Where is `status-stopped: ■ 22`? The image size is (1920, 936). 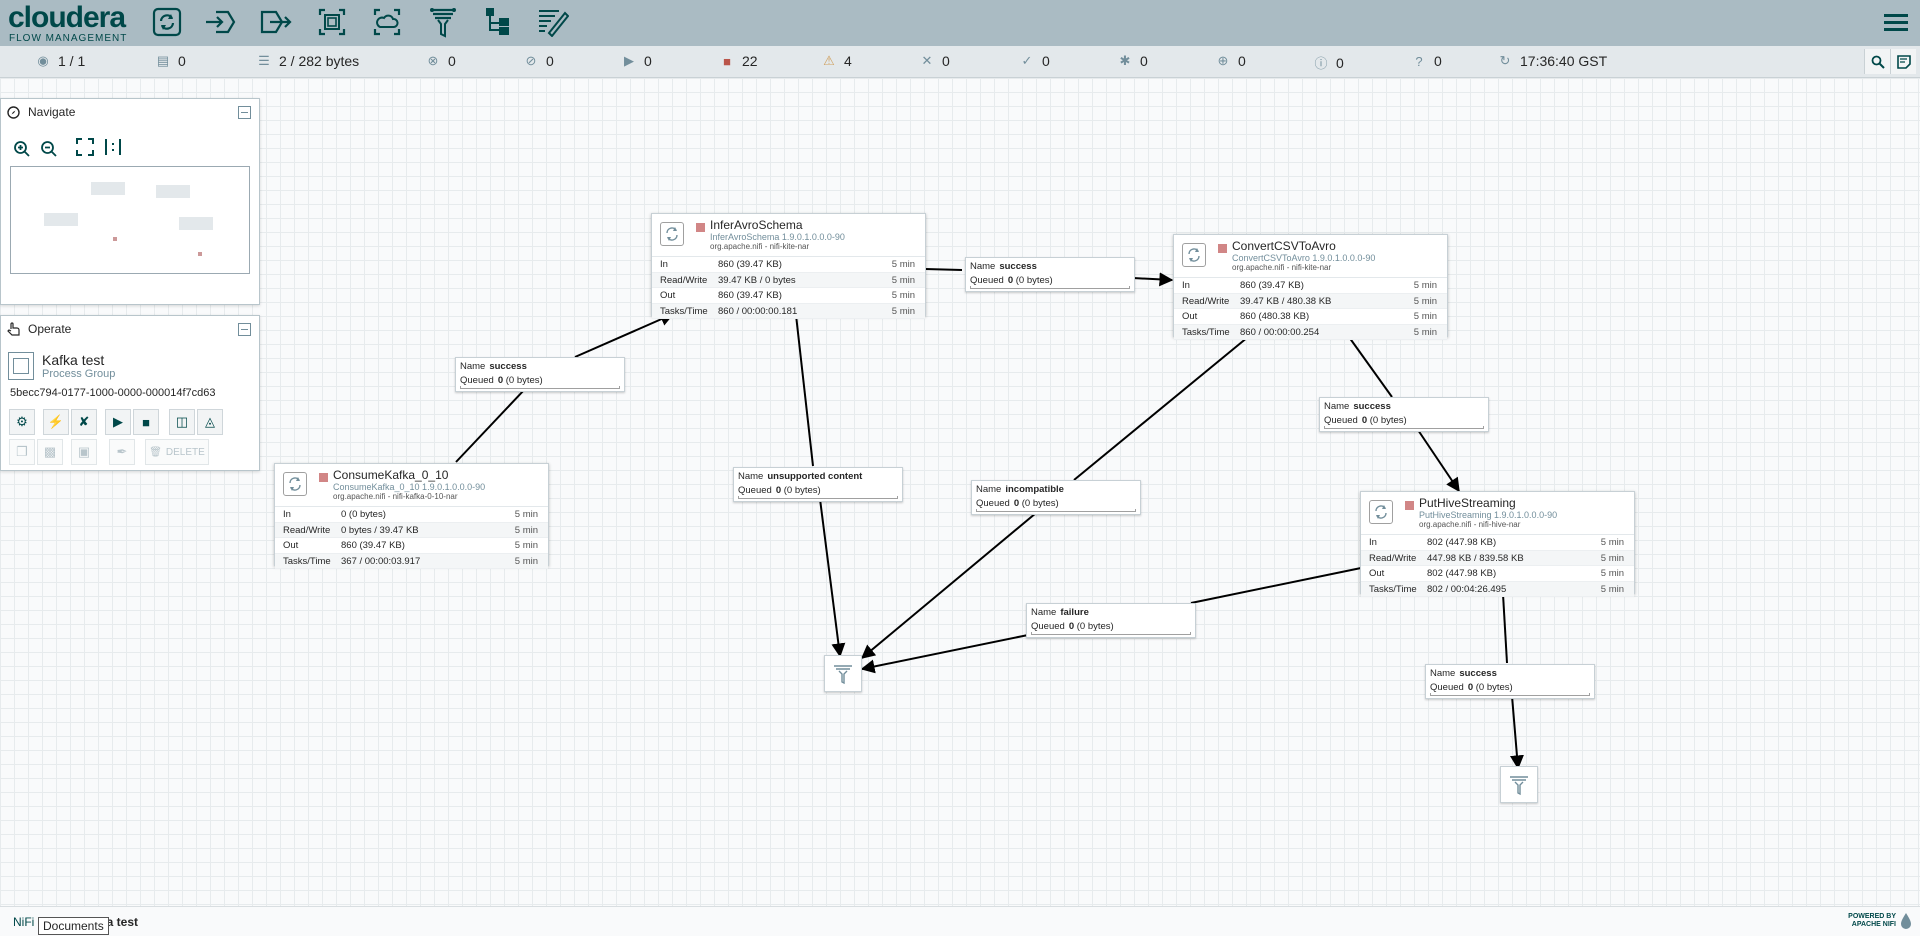
status-stopped: ■ 22 is located at coordinates (739, 61).